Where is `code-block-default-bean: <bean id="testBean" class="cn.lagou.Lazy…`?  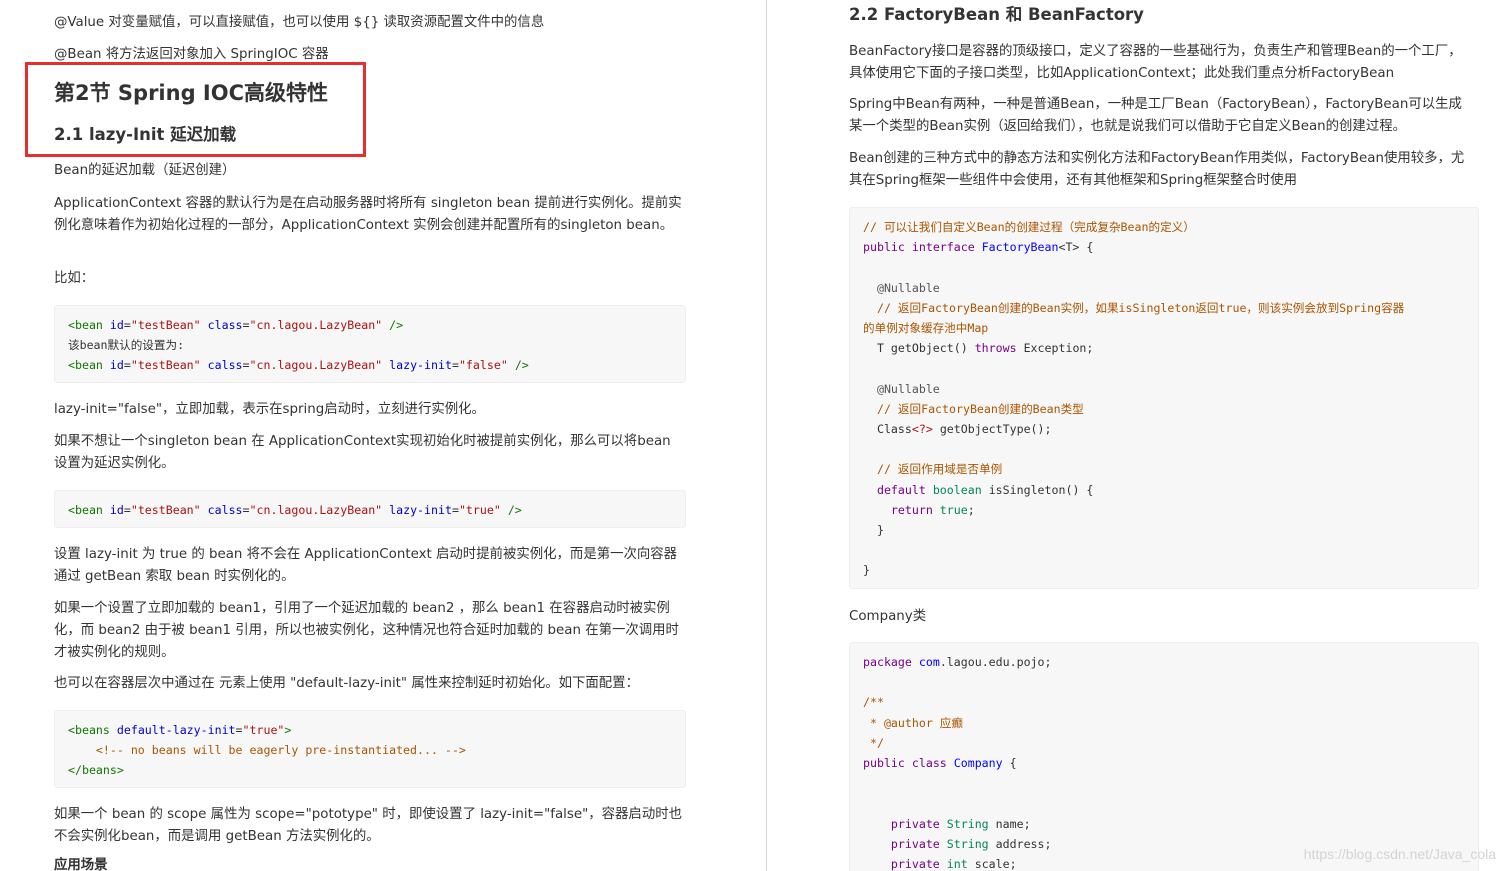
code-block-default-bean: <bean id="testBean" class="cn.lagou.Lazy… is located at coordinates (370, 344).